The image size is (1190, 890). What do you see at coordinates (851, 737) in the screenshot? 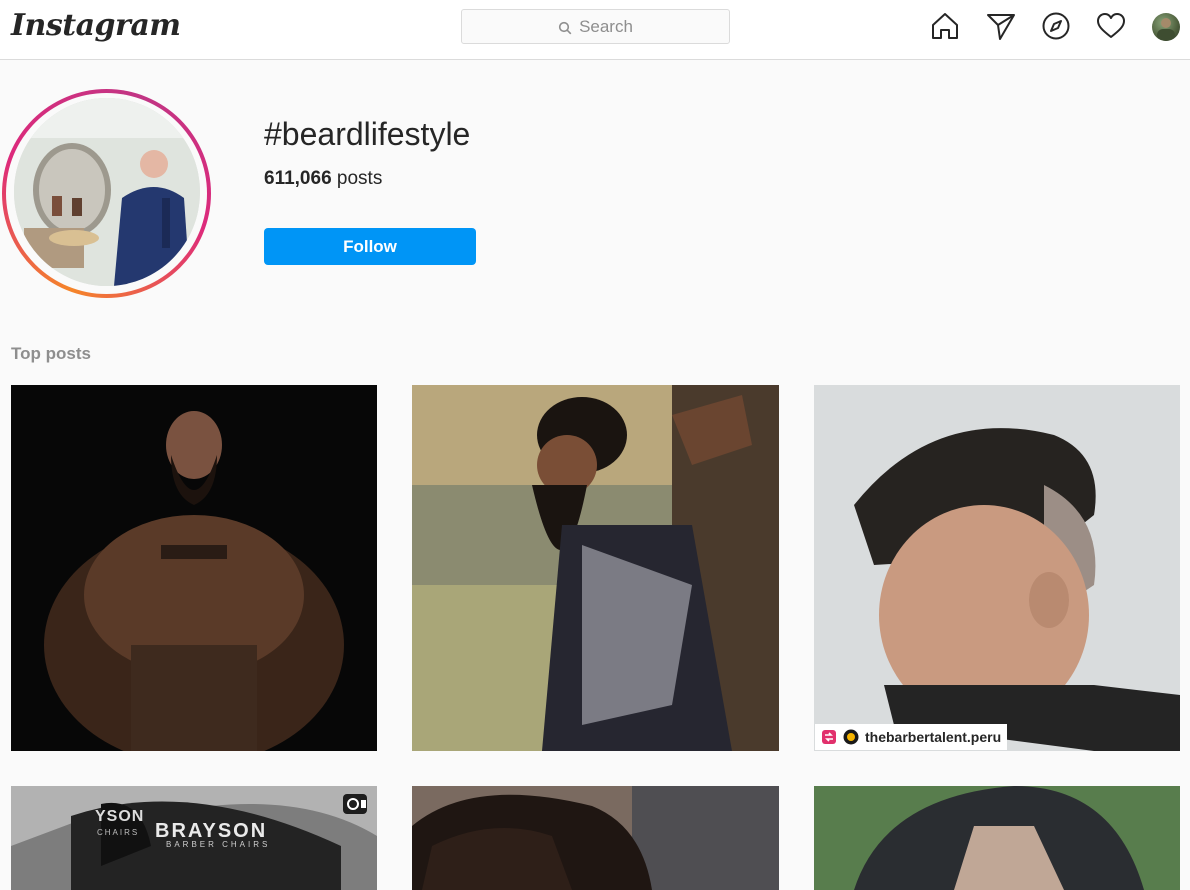
I see `tagged-user-avatar` at bounding box center [851, 737].